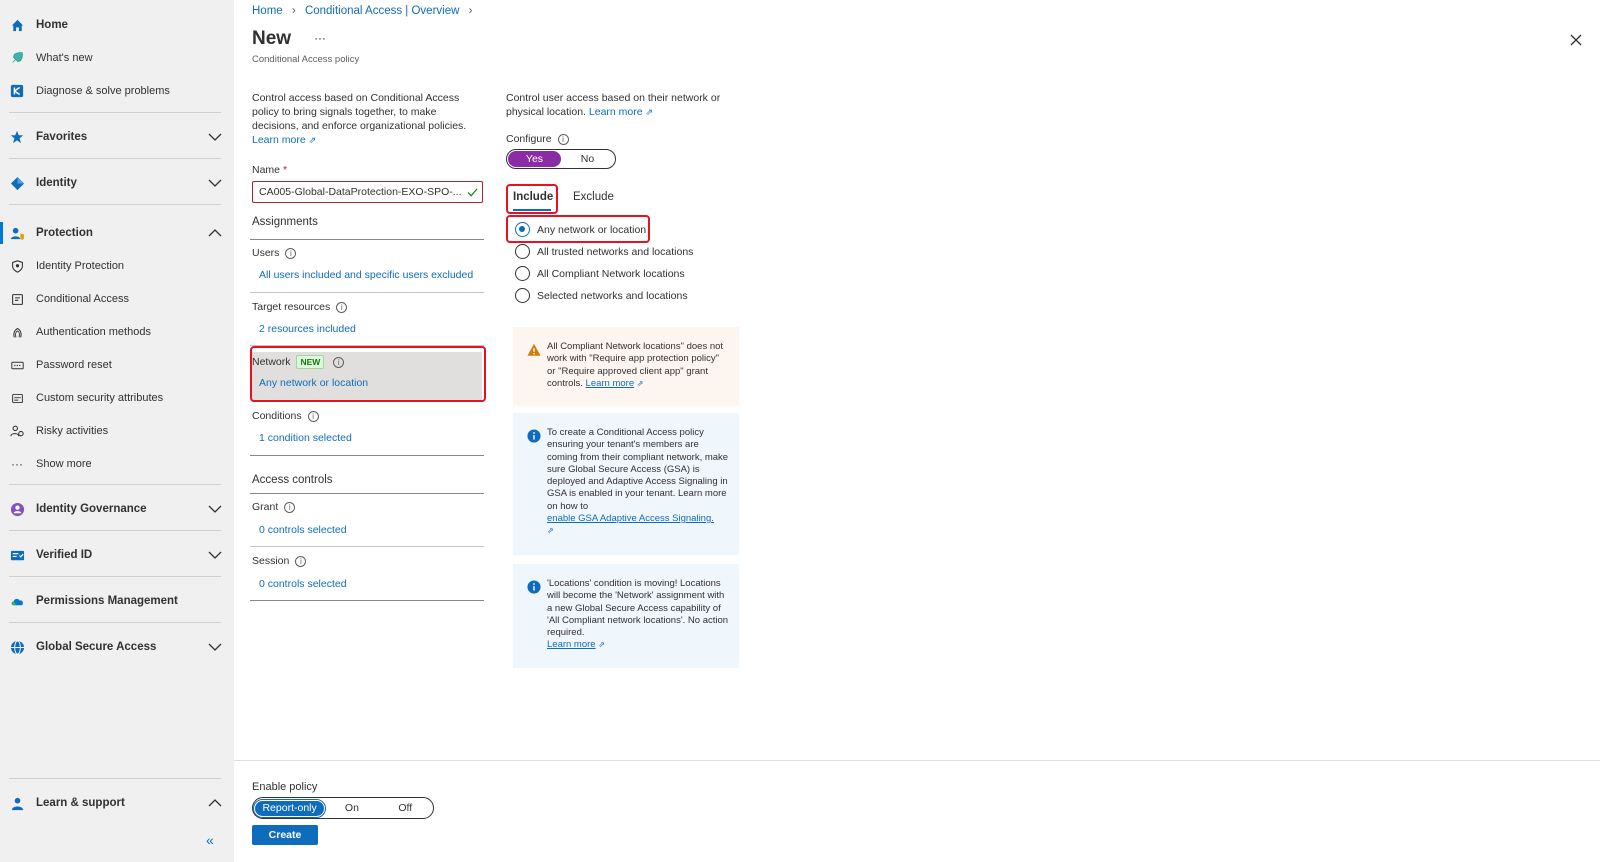  Describe the element at coordinates (117, 365) in the screenshot. I see `nav-password-reset: Password reset` at that location.